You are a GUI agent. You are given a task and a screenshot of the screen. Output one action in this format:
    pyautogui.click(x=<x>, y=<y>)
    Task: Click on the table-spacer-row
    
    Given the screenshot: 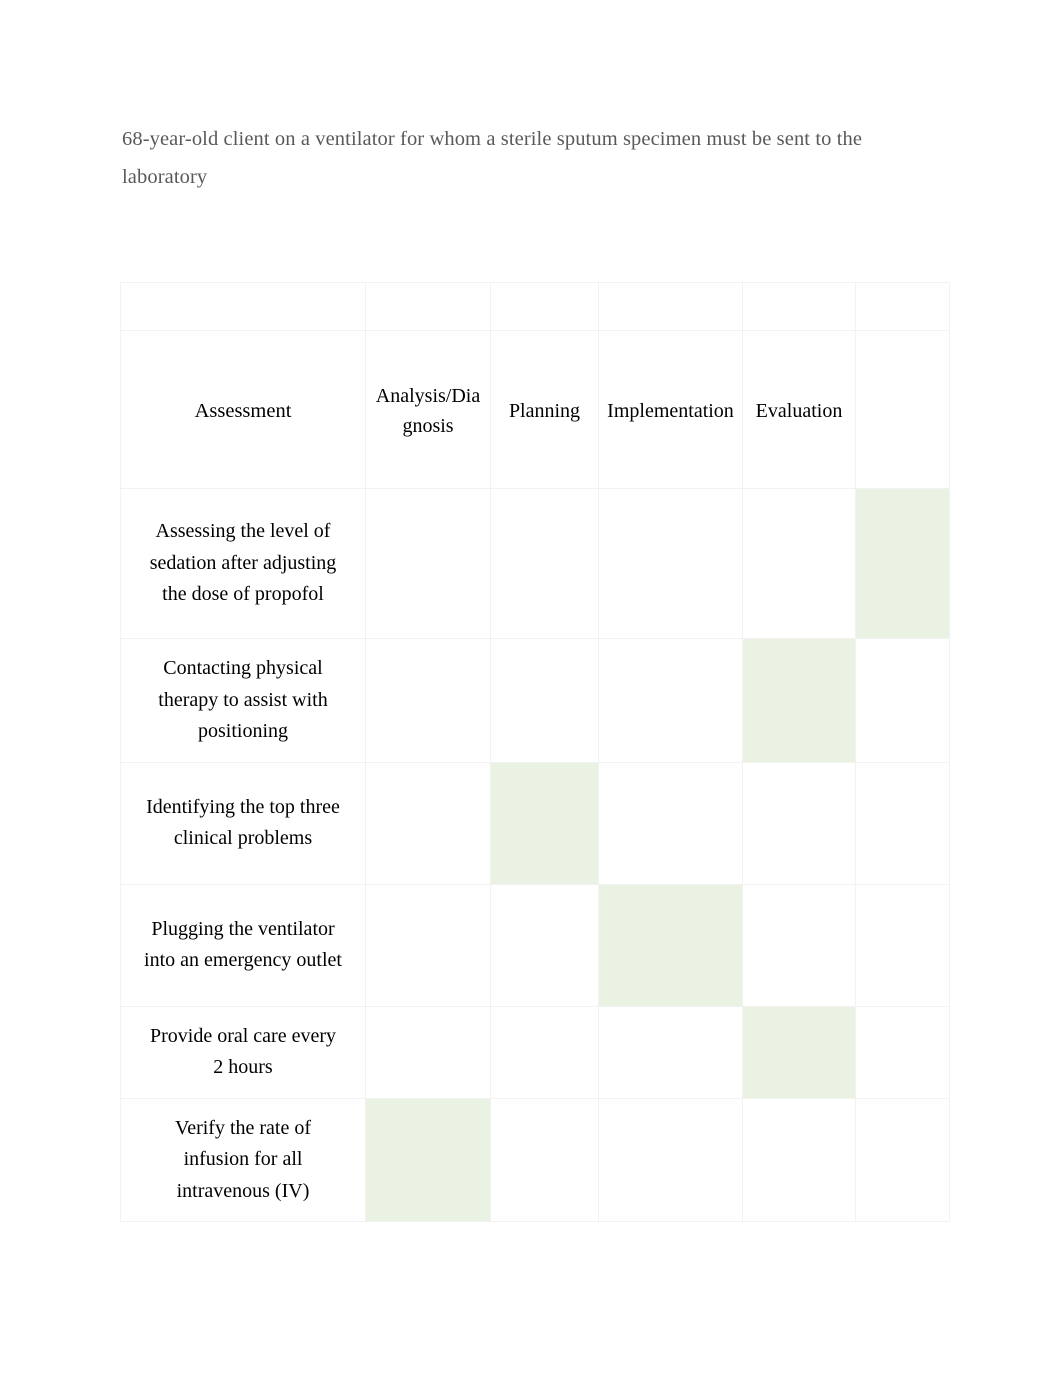 What is the action you would take?
    pyautogui.click(x=535, y=306)
    